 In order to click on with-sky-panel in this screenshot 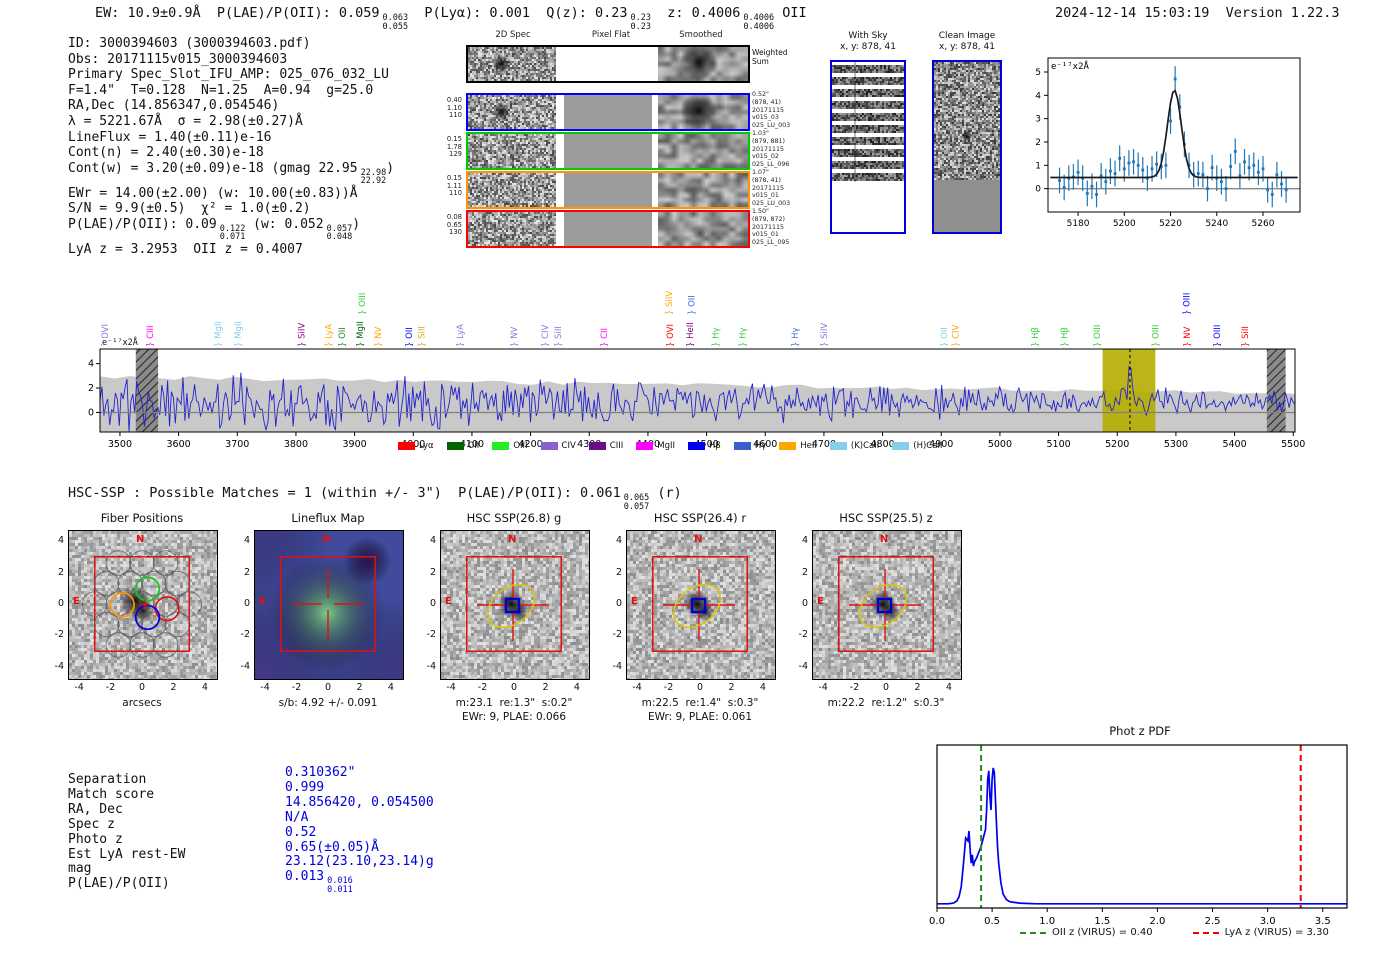, I will do `click(868, 147)`.